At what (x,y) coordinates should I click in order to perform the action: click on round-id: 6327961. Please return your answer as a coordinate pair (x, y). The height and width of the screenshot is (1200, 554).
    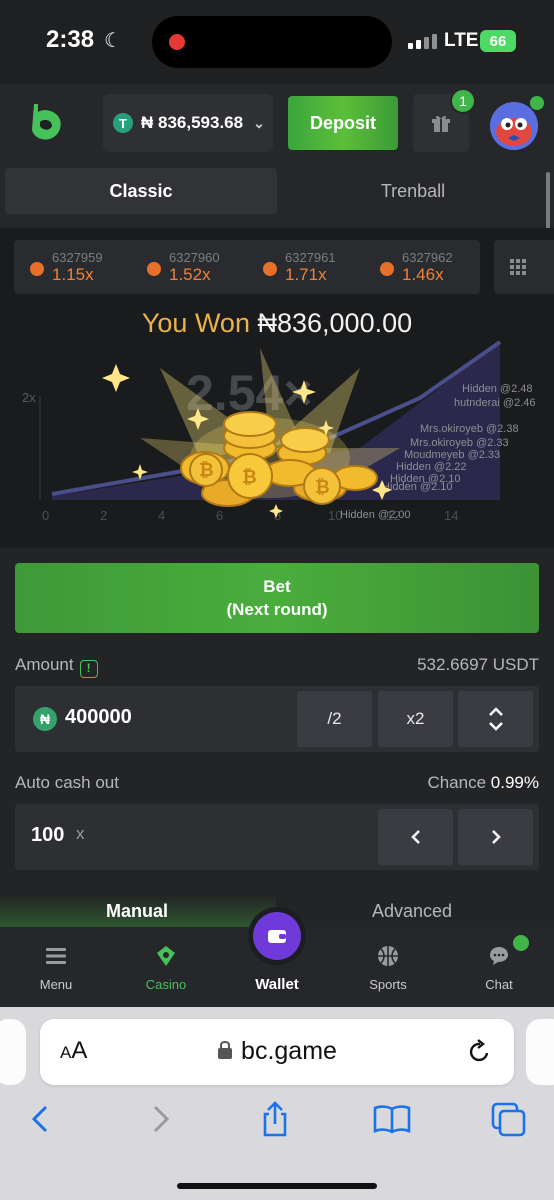
    Looking at the image, I should click on (310, 257).